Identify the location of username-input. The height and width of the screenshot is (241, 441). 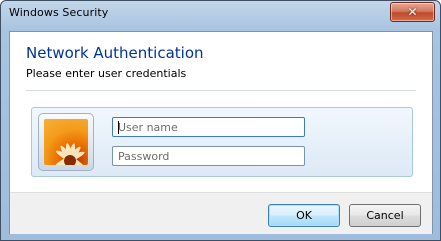
(208, 127).